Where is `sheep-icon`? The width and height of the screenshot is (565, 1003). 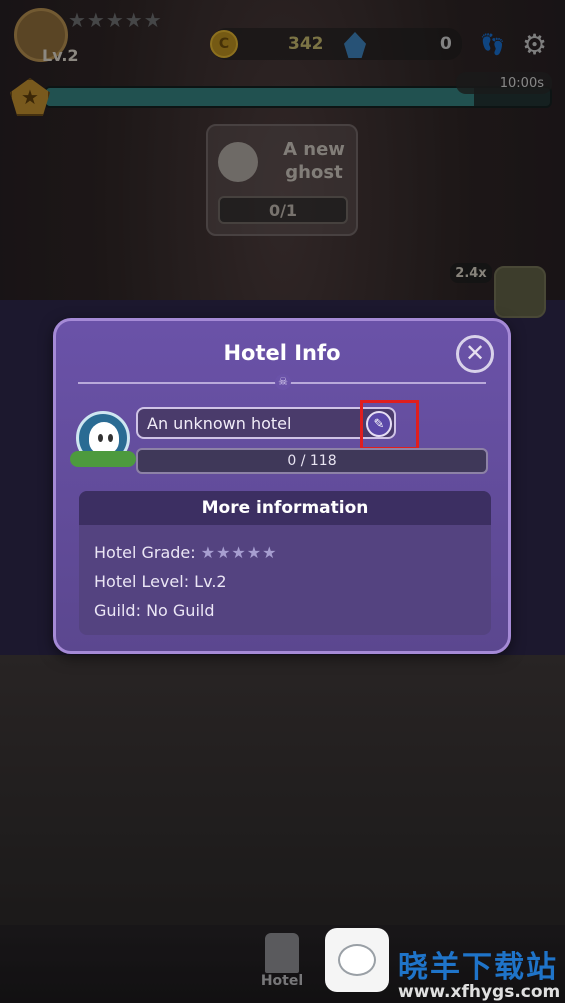
sheep-icon is located at coordinates (357, 960).